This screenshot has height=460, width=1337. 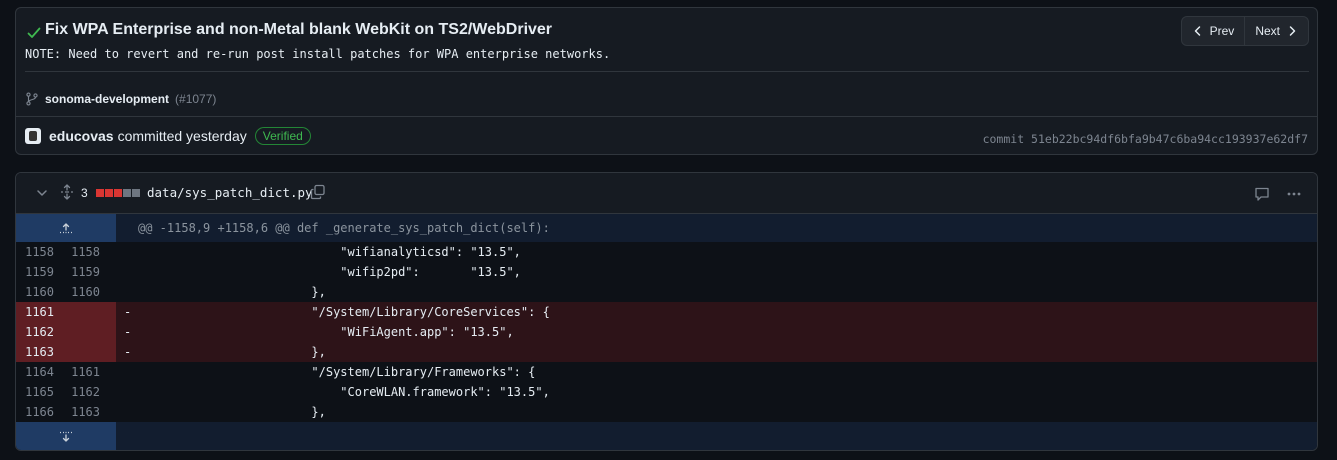 I want to click on kebab-horizontal-icon, so click(x=1294, y=194).